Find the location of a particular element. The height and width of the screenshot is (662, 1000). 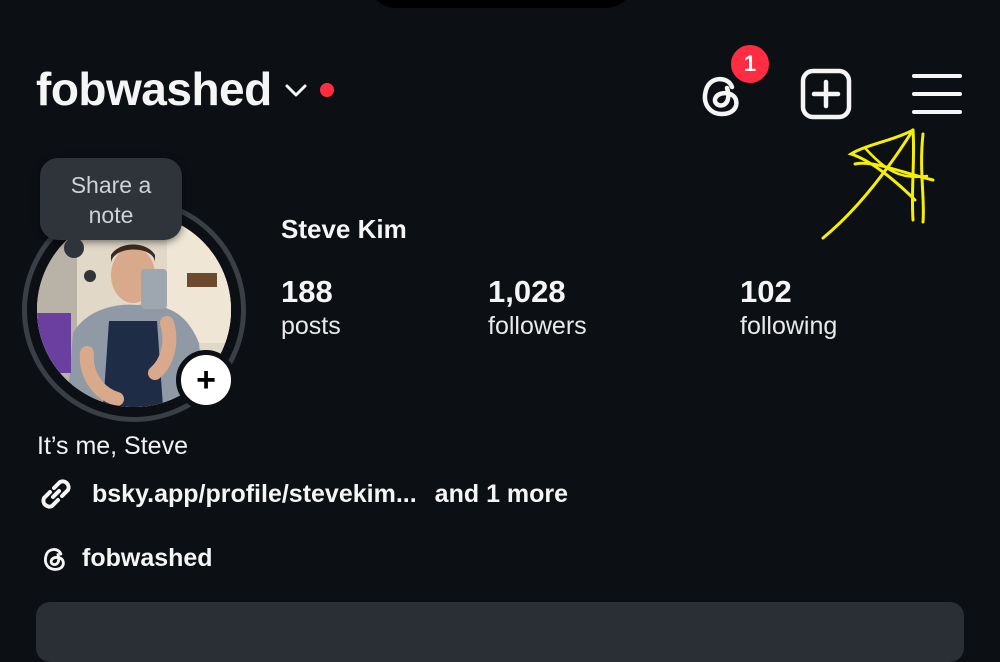

plus-icon: + is located at coordinates (206, 380).